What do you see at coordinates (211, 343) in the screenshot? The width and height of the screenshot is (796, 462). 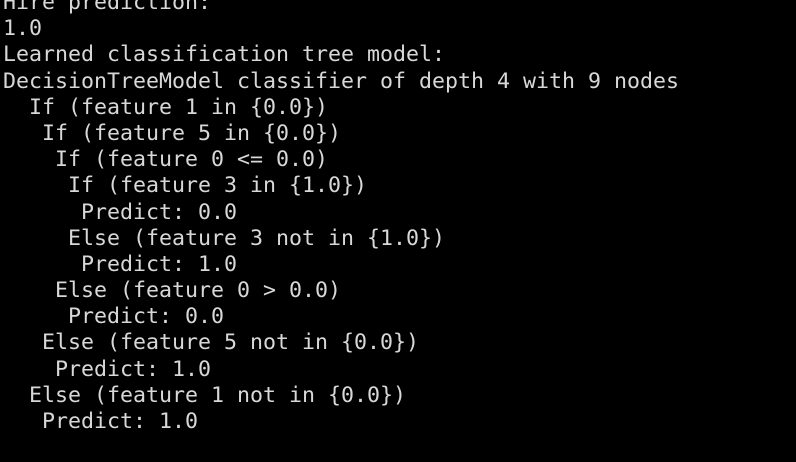 I see `tree-node-line: Else (feature 5 not in {0.0})` at bounding box center [211, 343].